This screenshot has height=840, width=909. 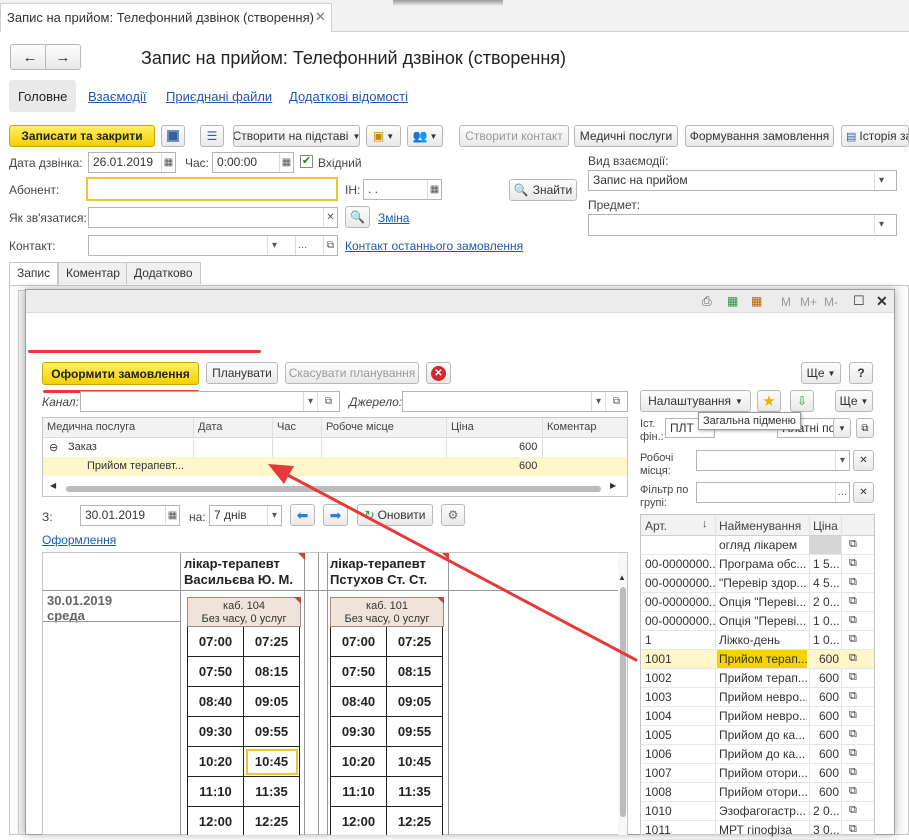 What do you see at coordinates (173, 136) in the screenshot?
I see `save-button` at bounding box center [173, 136].